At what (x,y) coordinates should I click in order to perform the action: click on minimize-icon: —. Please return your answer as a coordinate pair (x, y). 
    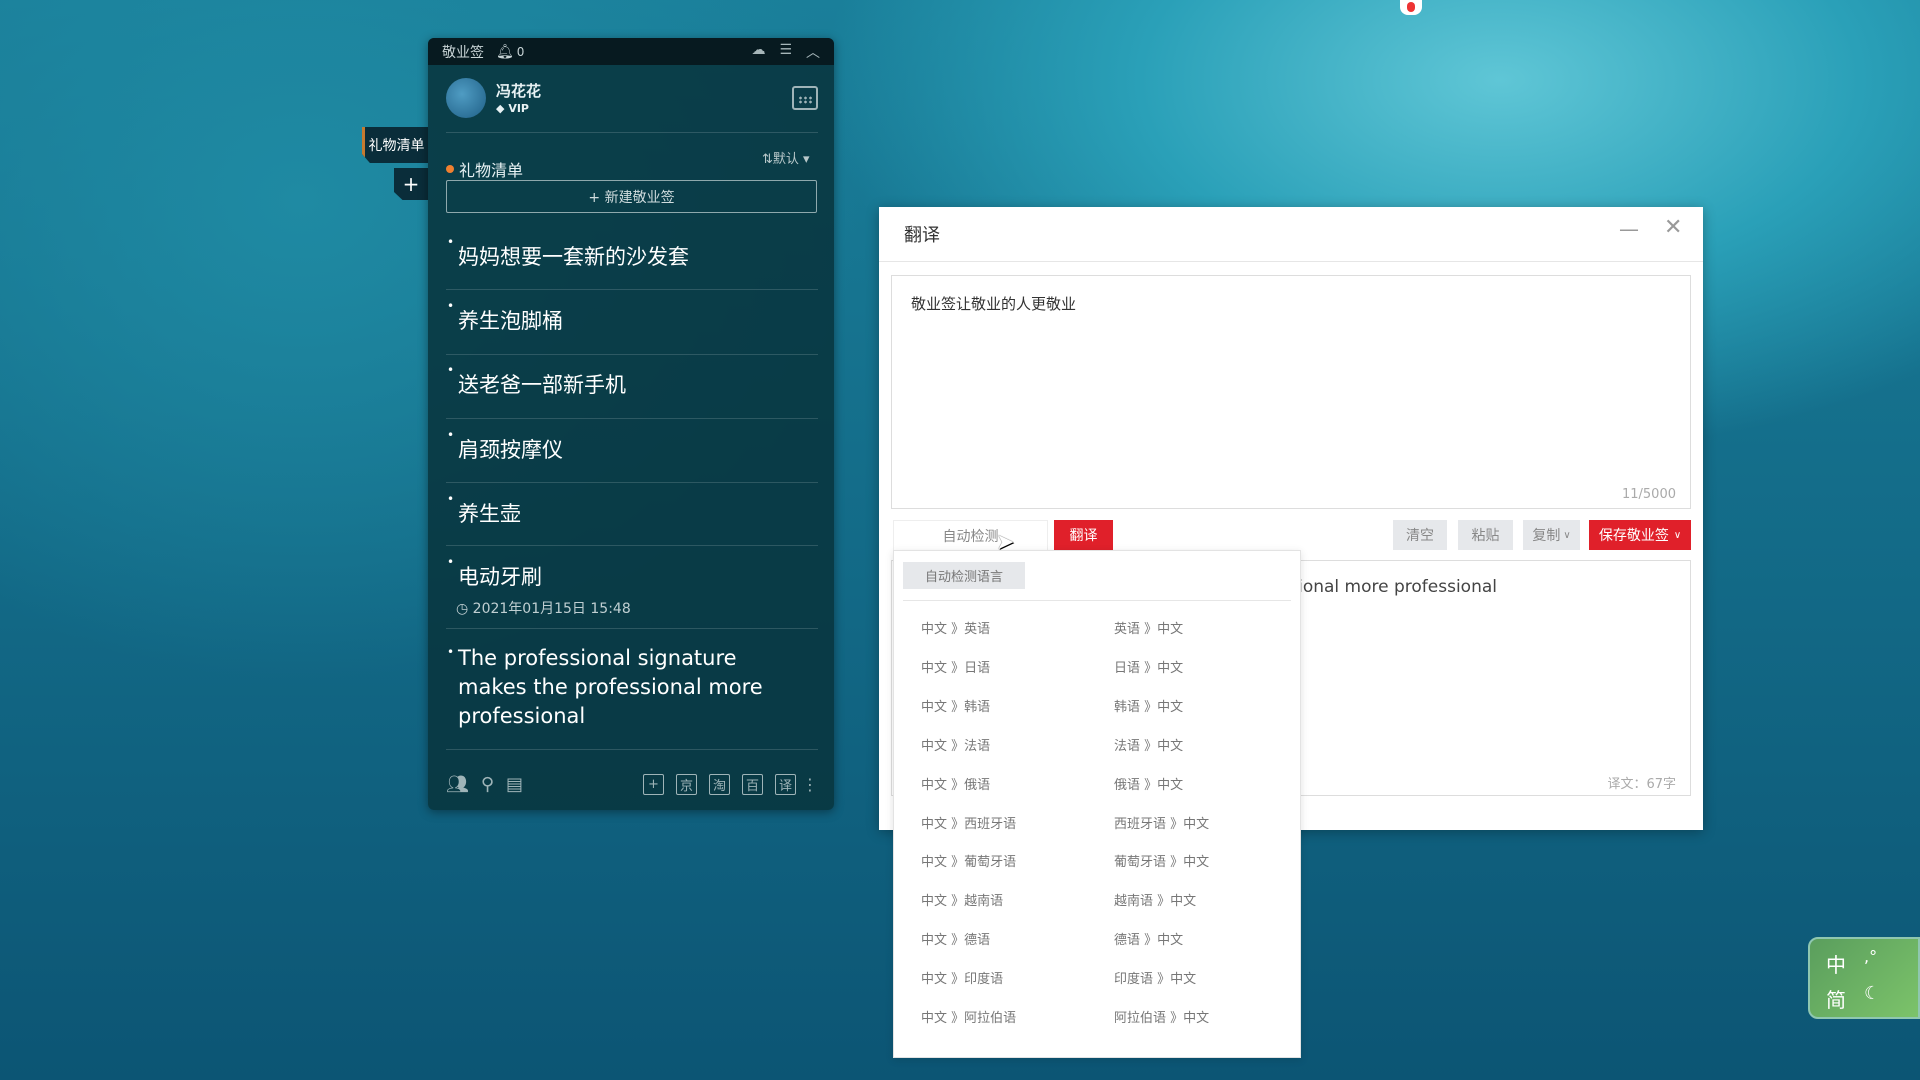
    Looking at the image, I should click on (1629, 229).